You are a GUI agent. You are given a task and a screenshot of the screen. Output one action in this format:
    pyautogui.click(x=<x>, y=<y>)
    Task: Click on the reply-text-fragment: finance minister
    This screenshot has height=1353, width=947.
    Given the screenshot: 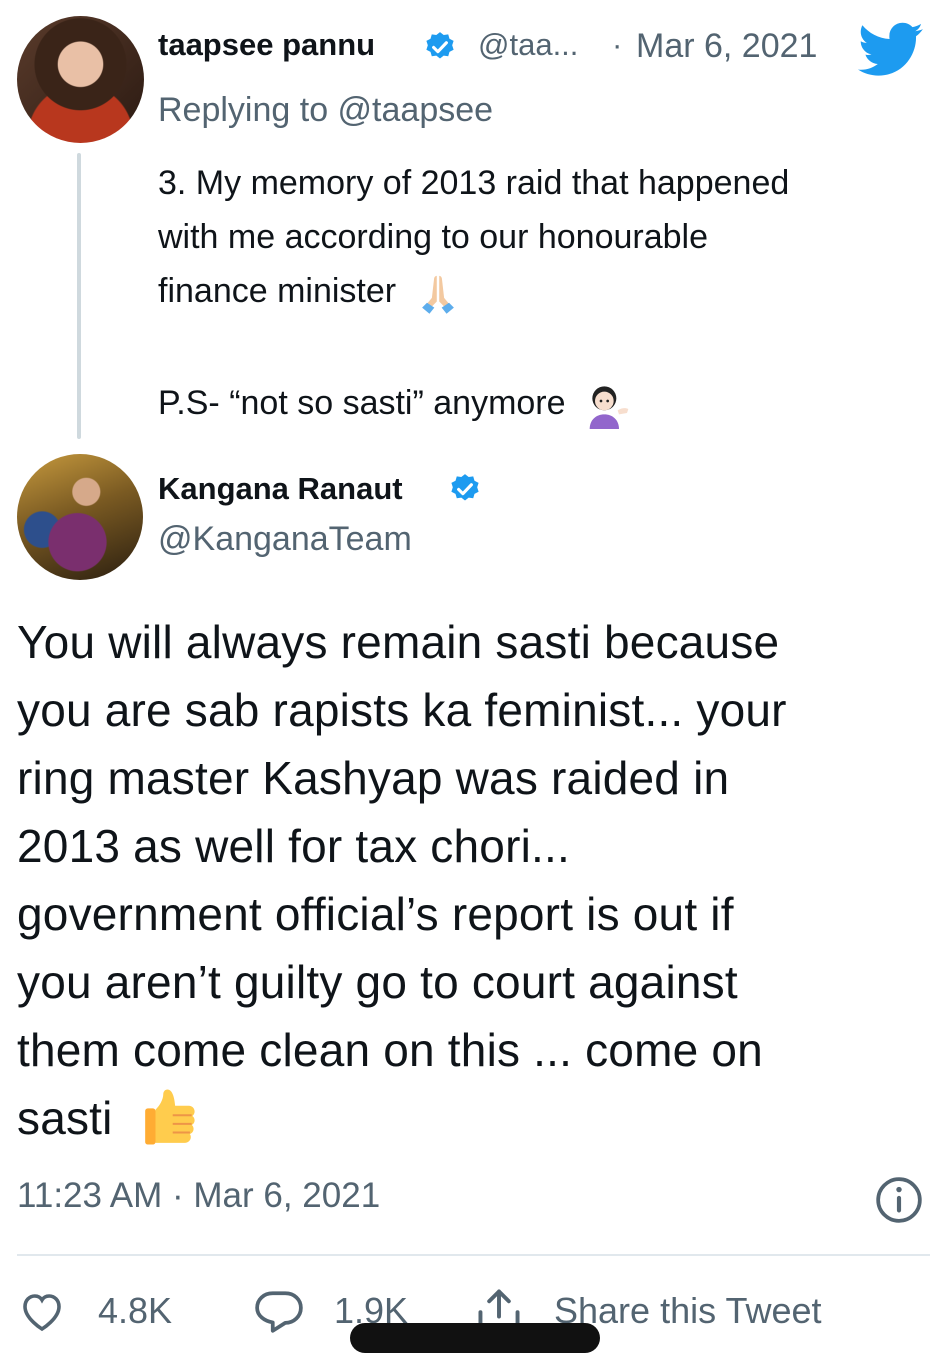 What is the action you would take?
    pyautogui.click(x=277, y=291)
    